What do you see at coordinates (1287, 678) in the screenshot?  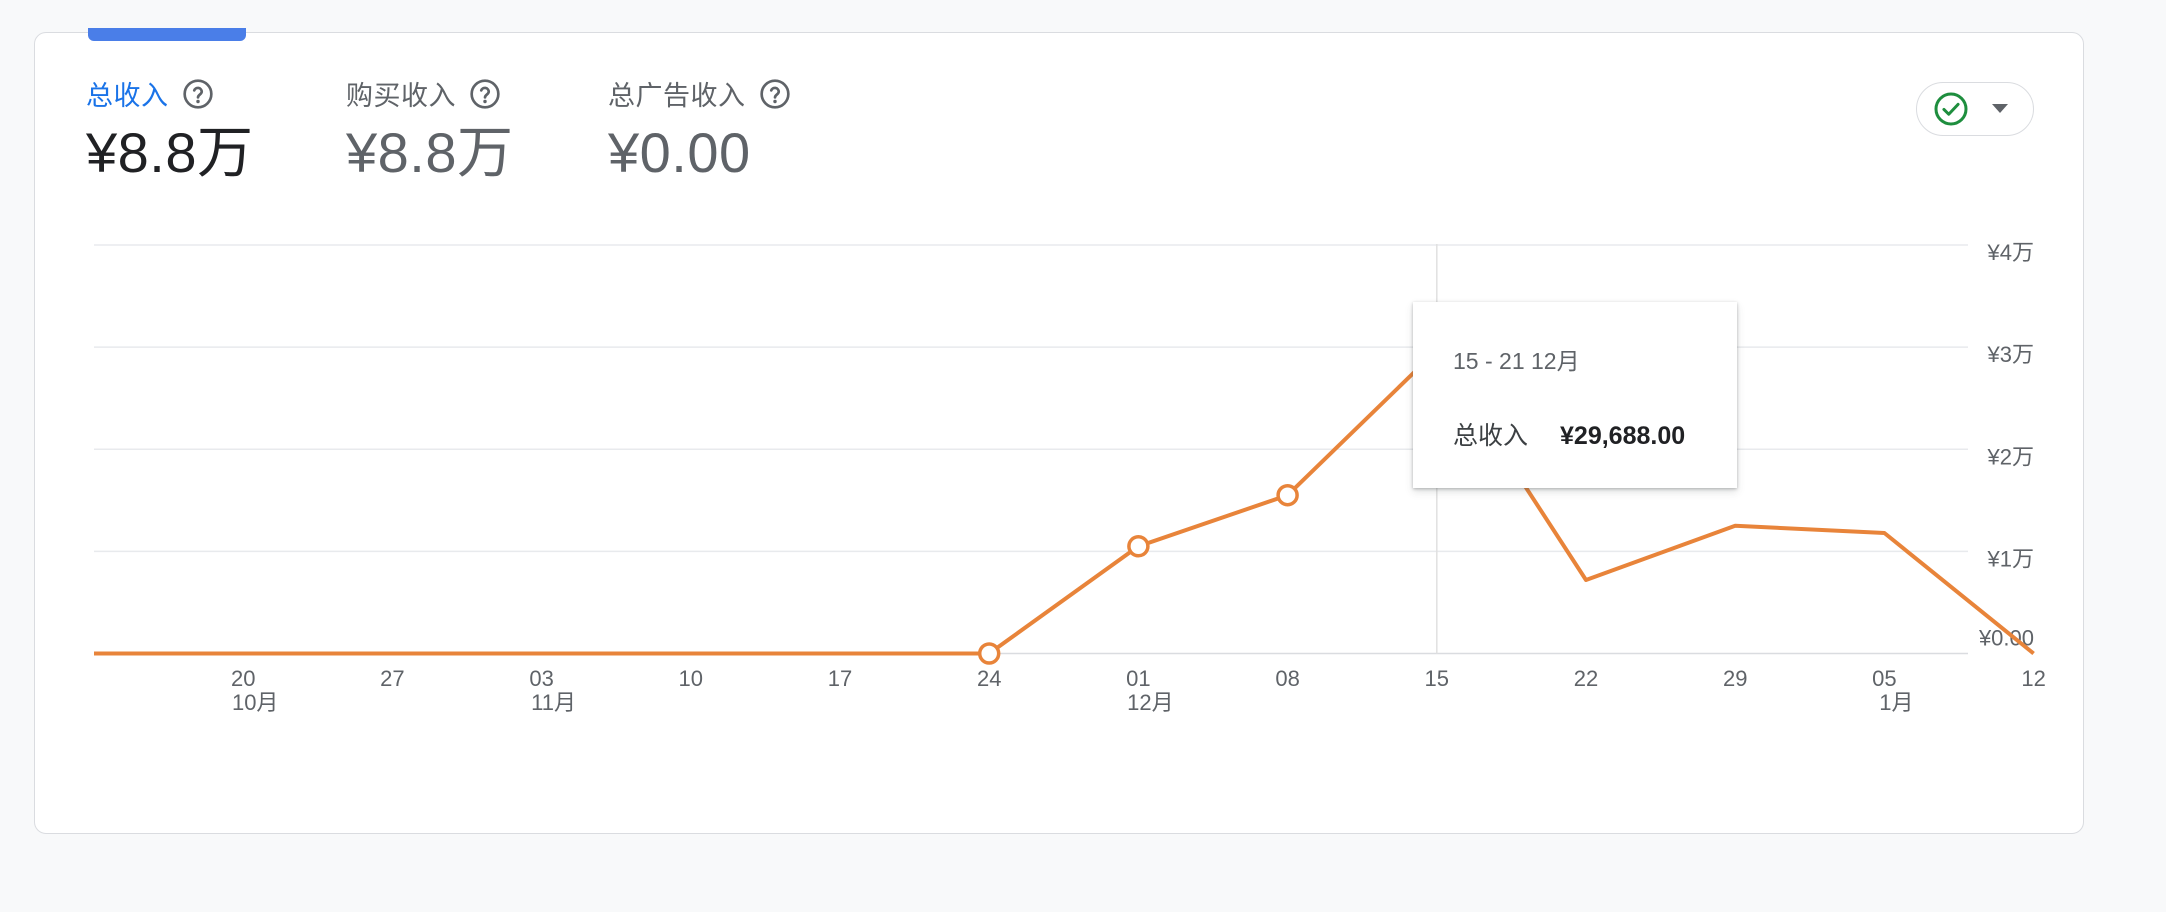 I see `x-tick-label: 08` at bounding box center [1287, 678].